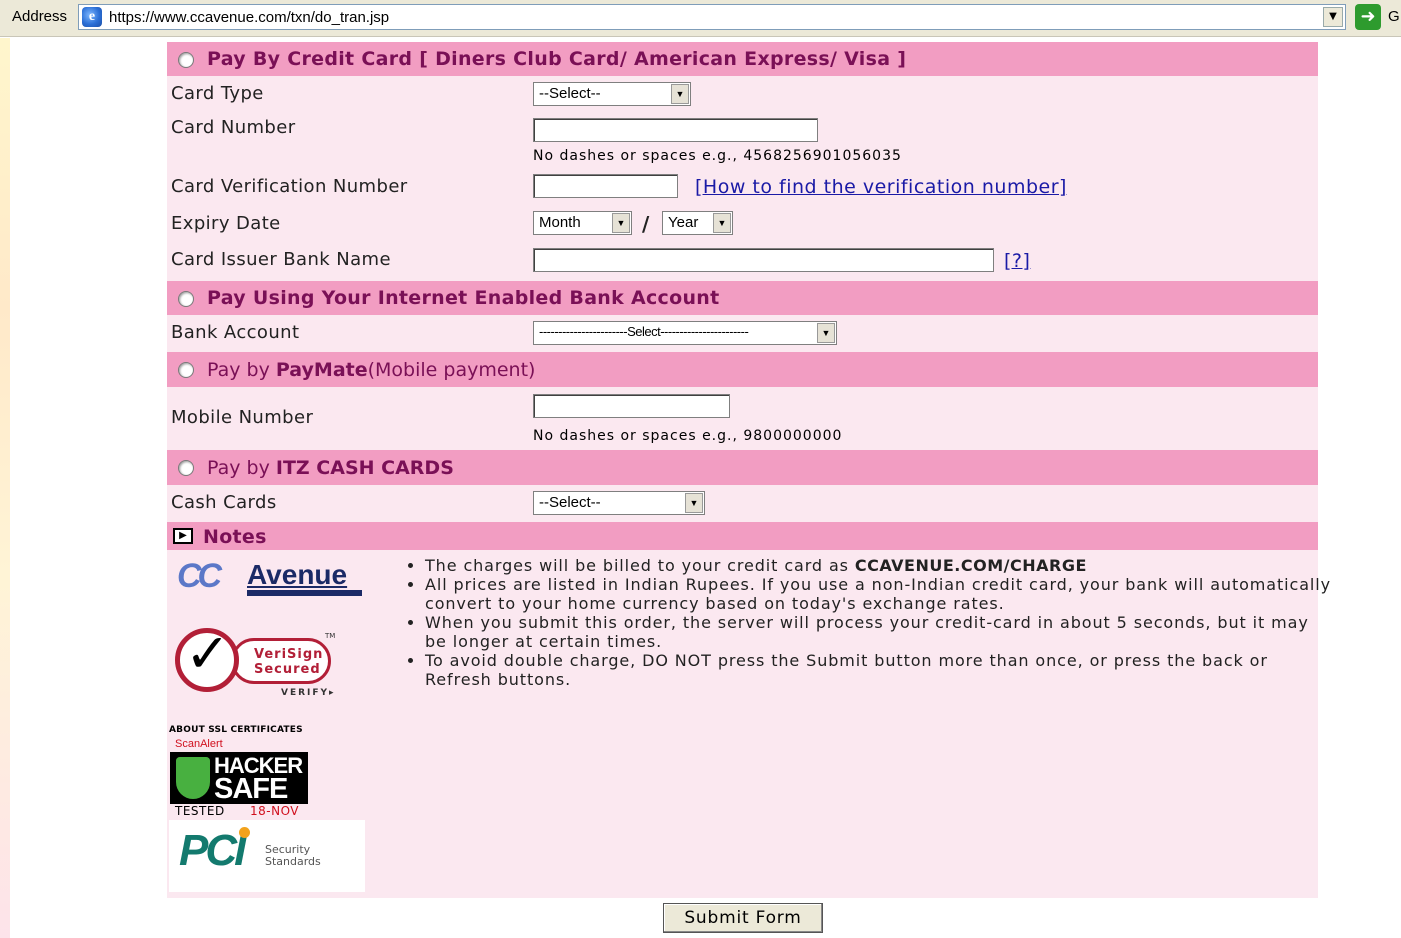 Image resolution: width=1401 pixels, height=938 pixels. Describe the element at coordinates (186, 468) in the screenshot. I see `itz-radio` at that location.